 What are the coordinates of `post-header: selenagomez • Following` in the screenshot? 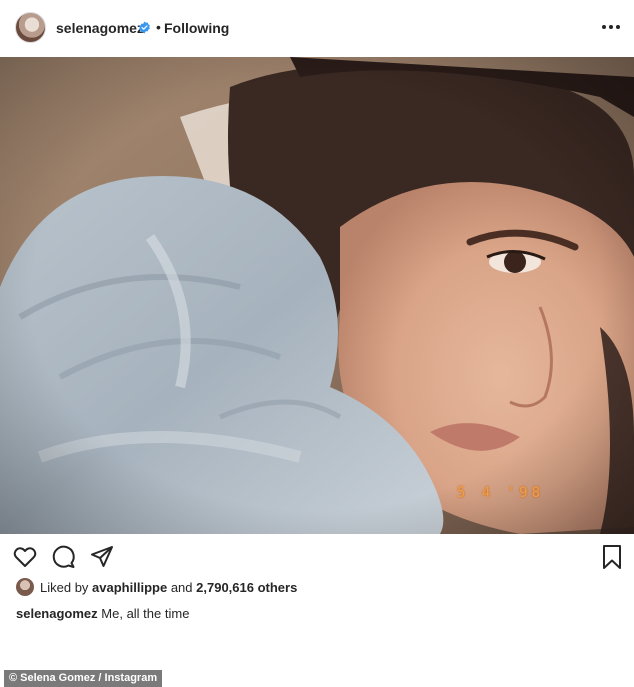 It's located at (317, 28).